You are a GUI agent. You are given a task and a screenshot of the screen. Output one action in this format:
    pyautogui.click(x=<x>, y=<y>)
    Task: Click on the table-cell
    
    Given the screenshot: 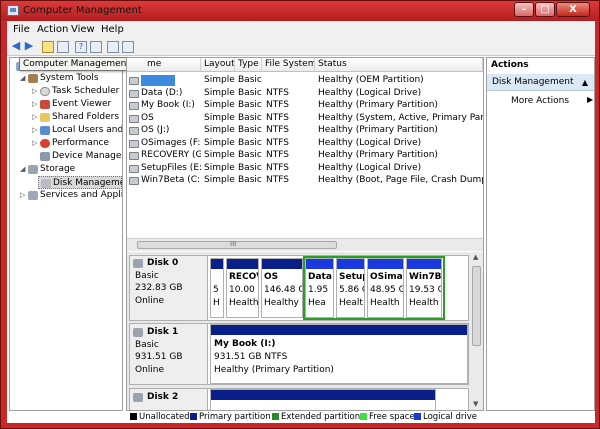 What is the action you would take?
    pyautogui.click(x=291, y=80)
    